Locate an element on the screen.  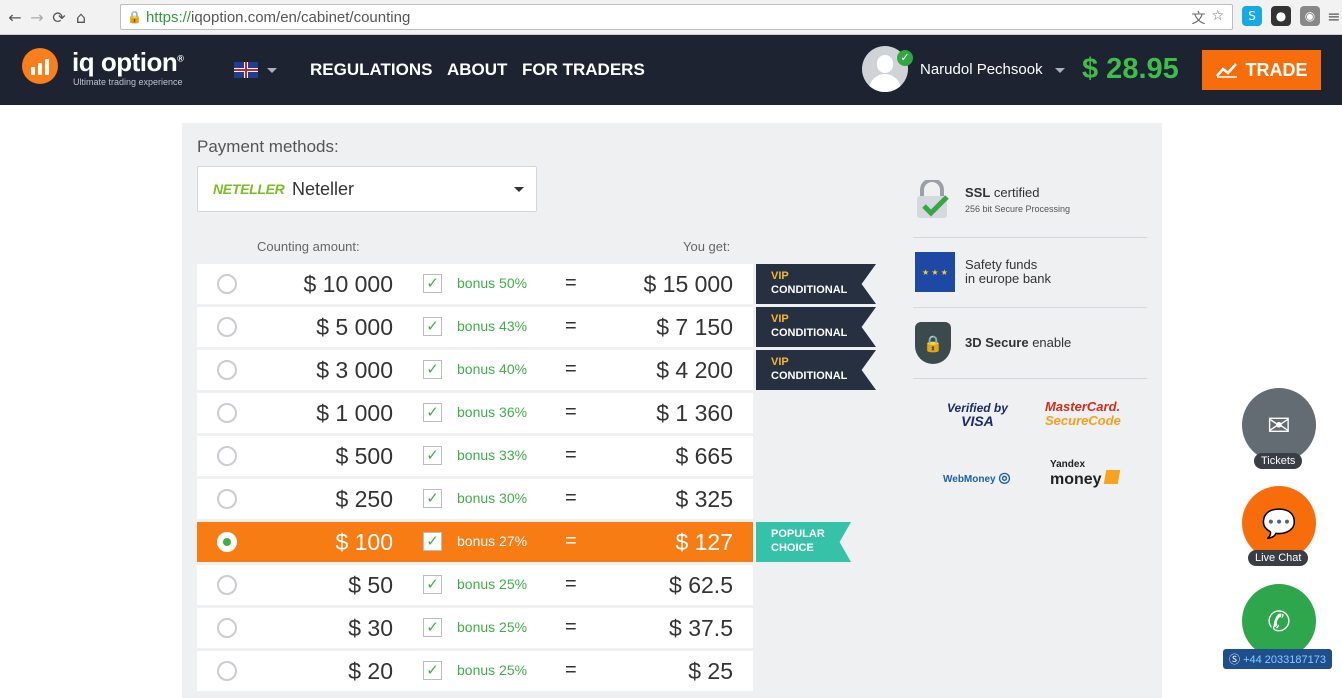
deposit-option-row: $ 250 ✓ bonus 30% = $ 325 is located at coordinates (475, 499).